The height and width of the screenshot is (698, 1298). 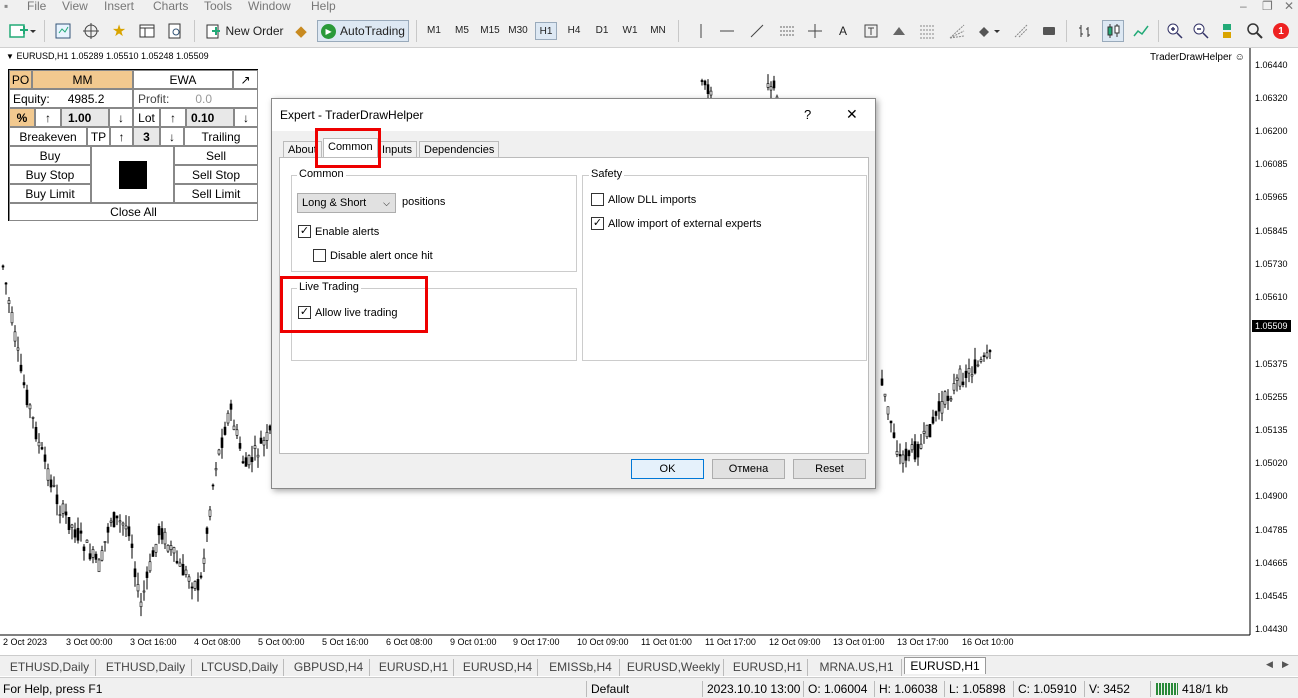 What do you see at coordinates (170, 6) in the screenshot?
I see `menu-charts: Charts` at bounding box center [170, 6].